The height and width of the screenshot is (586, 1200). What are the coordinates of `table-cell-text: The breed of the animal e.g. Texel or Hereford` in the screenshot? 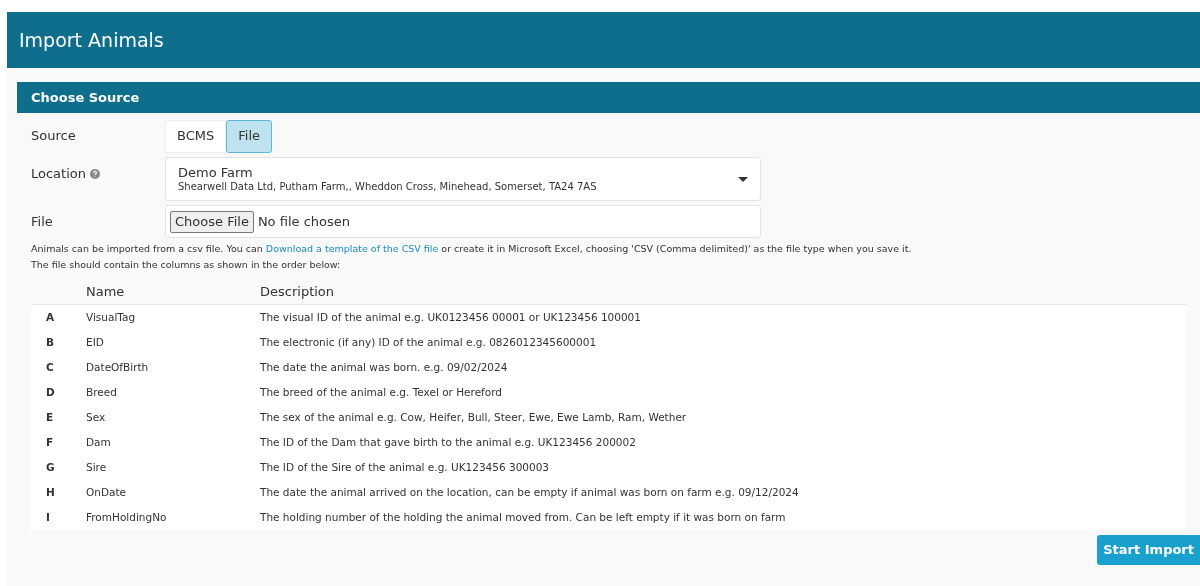 It's located at (381, 392).